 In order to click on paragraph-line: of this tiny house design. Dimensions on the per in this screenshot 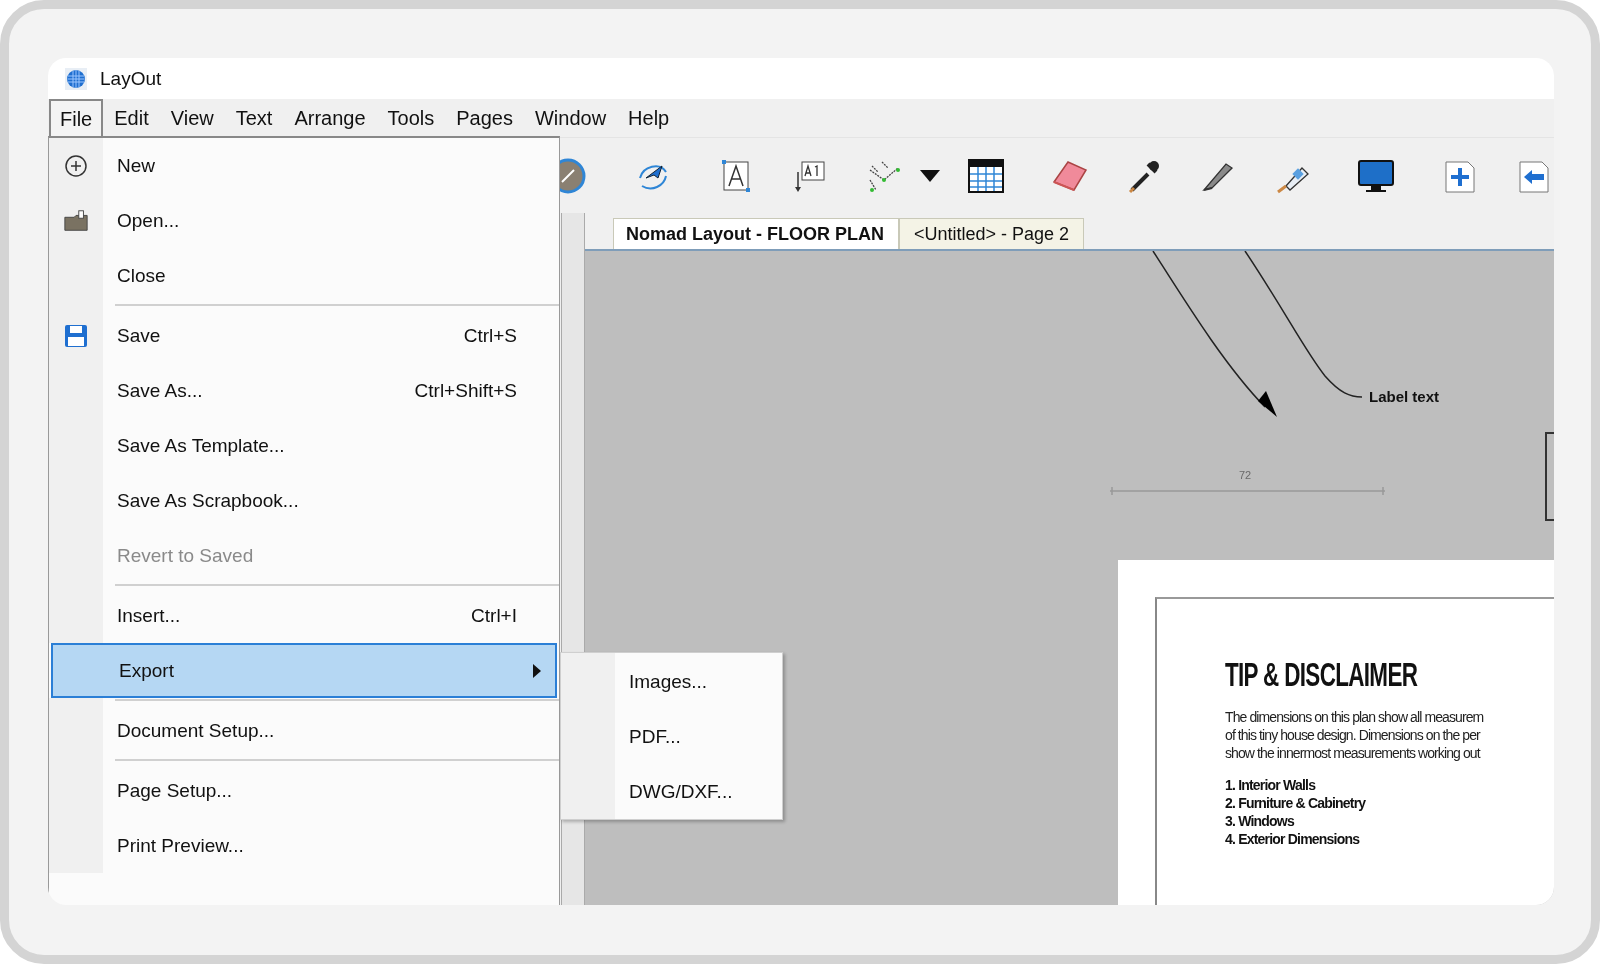, I will do `click(1353, 735)`.